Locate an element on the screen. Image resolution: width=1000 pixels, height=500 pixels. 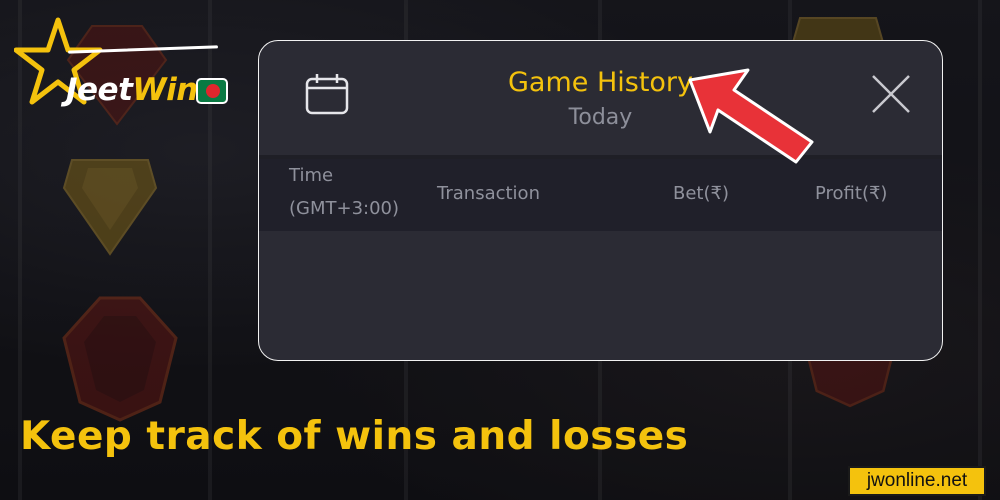
caption-text: Keep track of wins and losses is located at coordinates (354, 436).